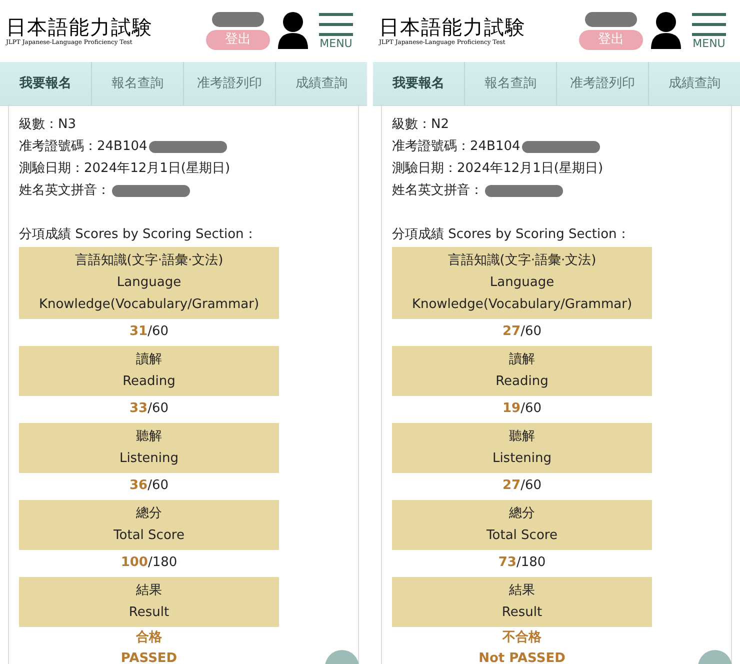 The height and width of the screenshot is (664, 740). Describe the element at coordinates (522, 657) in the screenshot. I see `result-text: Not PASSED` at that location.